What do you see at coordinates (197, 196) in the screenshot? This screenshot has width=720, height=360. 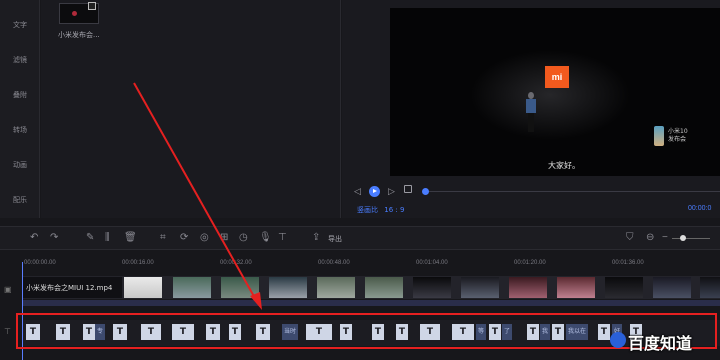 I see `annotation-arrow` at bounding box center [197, 196].